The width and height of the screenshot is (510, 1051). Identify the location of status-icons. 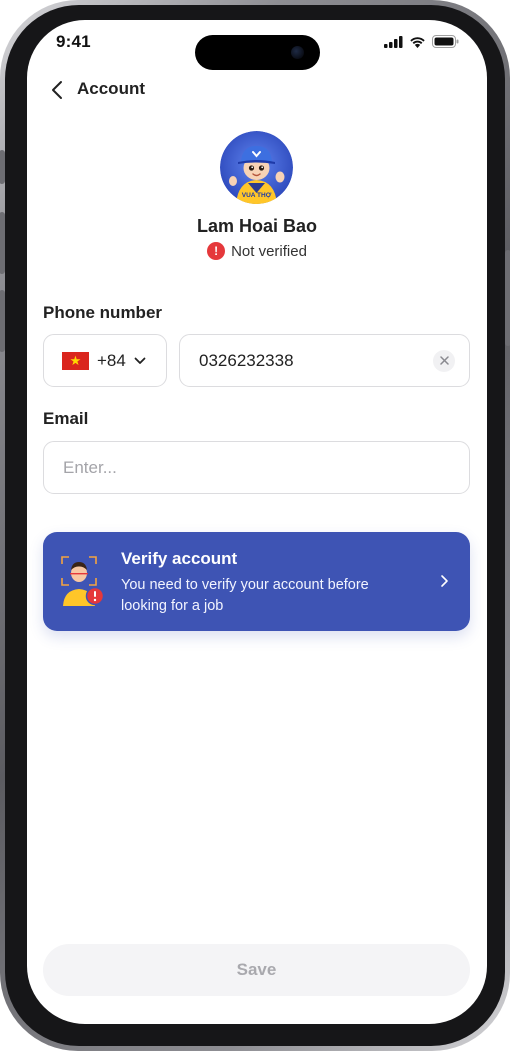
(421, 41).